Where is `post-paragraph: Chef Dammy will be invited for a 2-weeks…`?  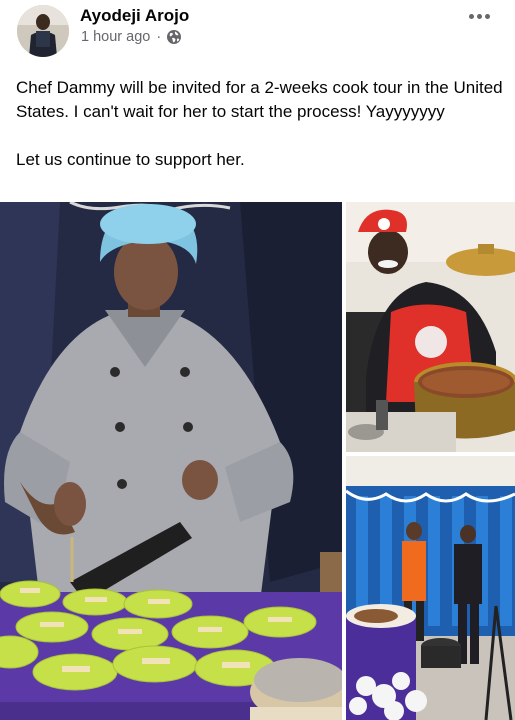 post-paragraph: Chef Dammy will be invited for a 2-weeks… is located at coordinates (259, 99).